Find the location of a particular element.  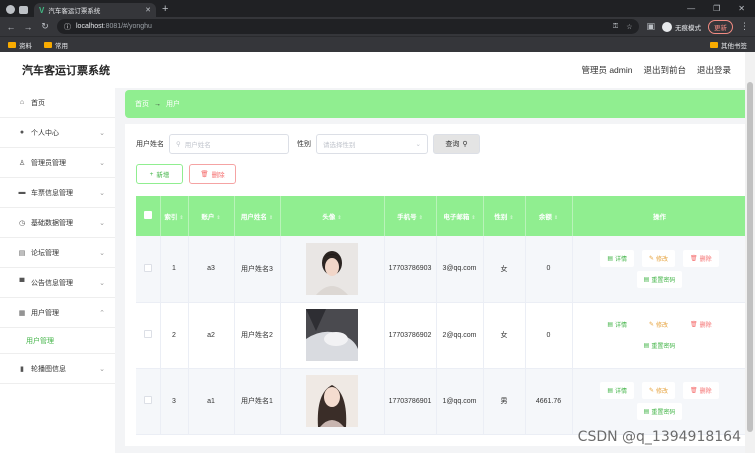

clock-icon: ◷ is located at coordinates (22, 223).